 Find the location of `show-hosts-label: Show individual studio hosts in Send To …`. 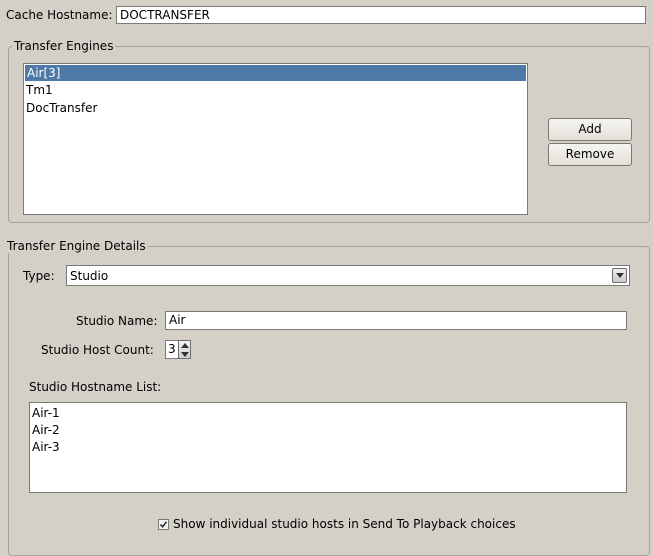

show-hosts-label: Show individual studio hosts in Send To … is located at coordinates (344, 524).